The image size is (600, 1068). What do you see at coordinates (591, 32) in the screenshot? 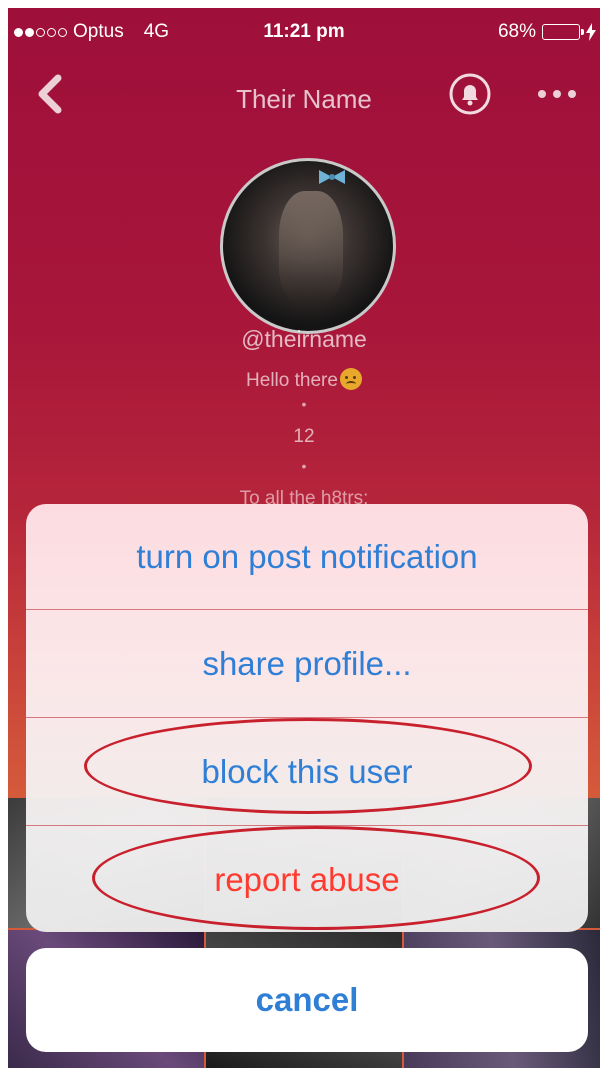
I see `charging-bolt-icon` at bounding box center [591, 32].